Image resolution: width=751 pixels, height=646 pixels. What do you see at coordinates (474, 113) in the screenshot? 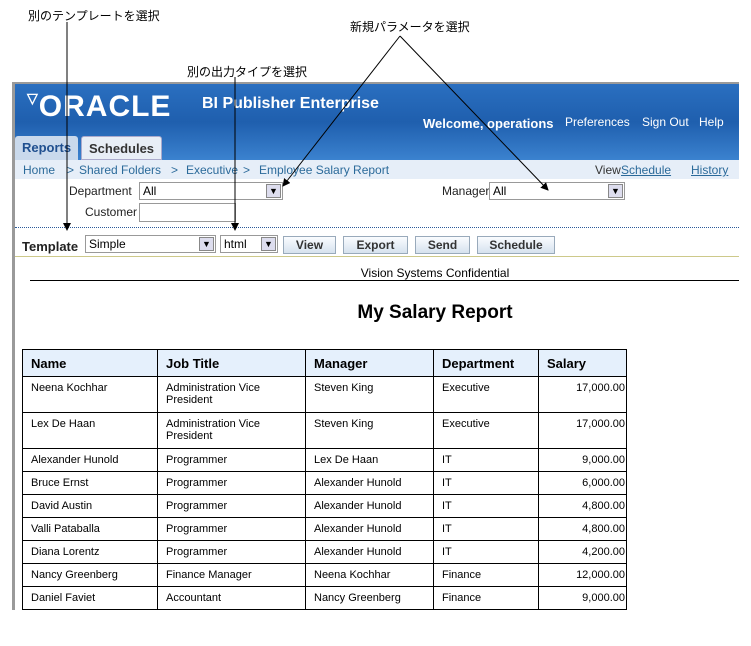
I see `arrow-manager` at bounding box center [474, 113].